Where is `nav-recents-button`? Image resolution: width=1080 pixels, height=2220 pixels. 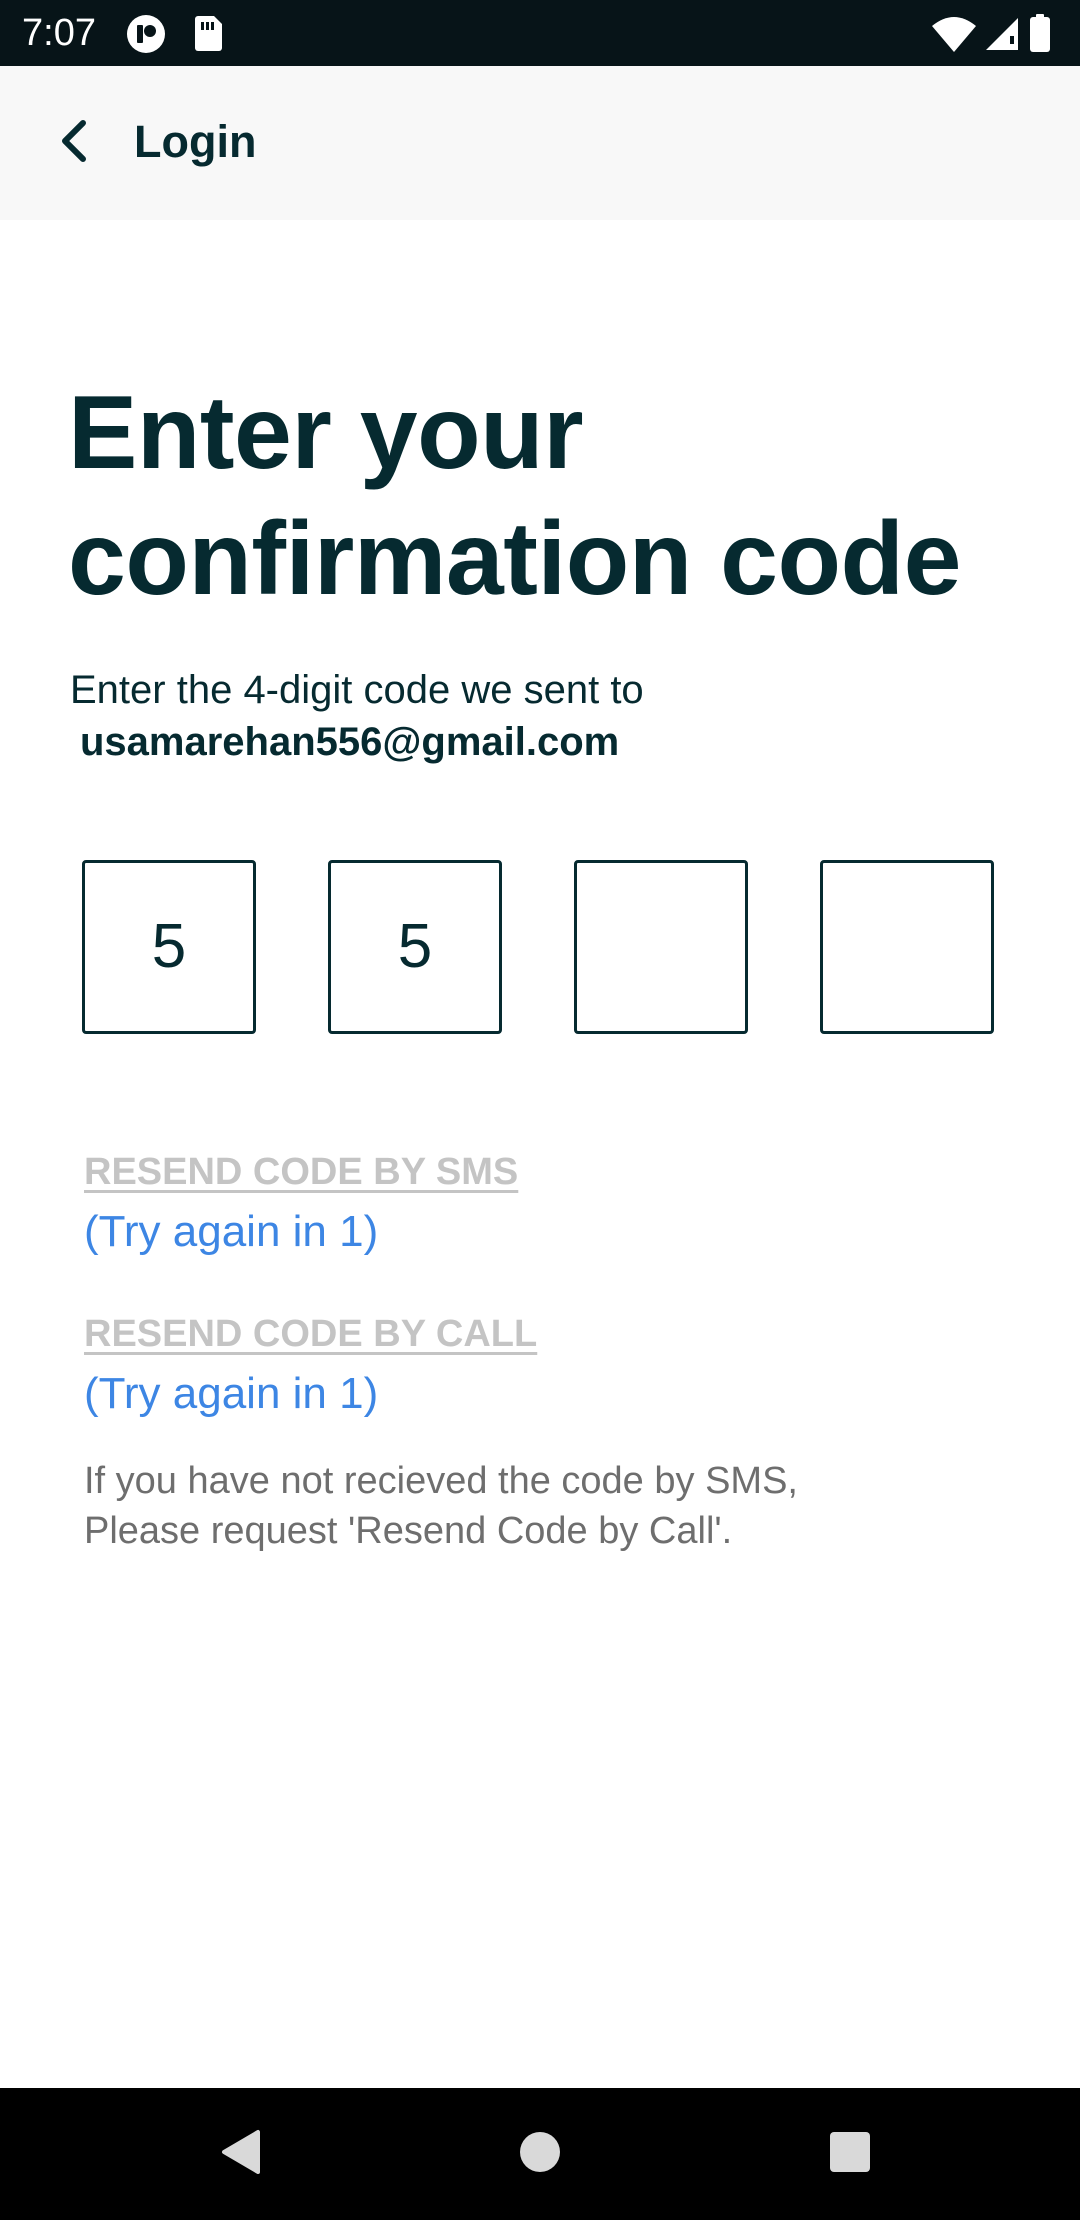
nav-recents-button is located at coordinates (850, 2154).